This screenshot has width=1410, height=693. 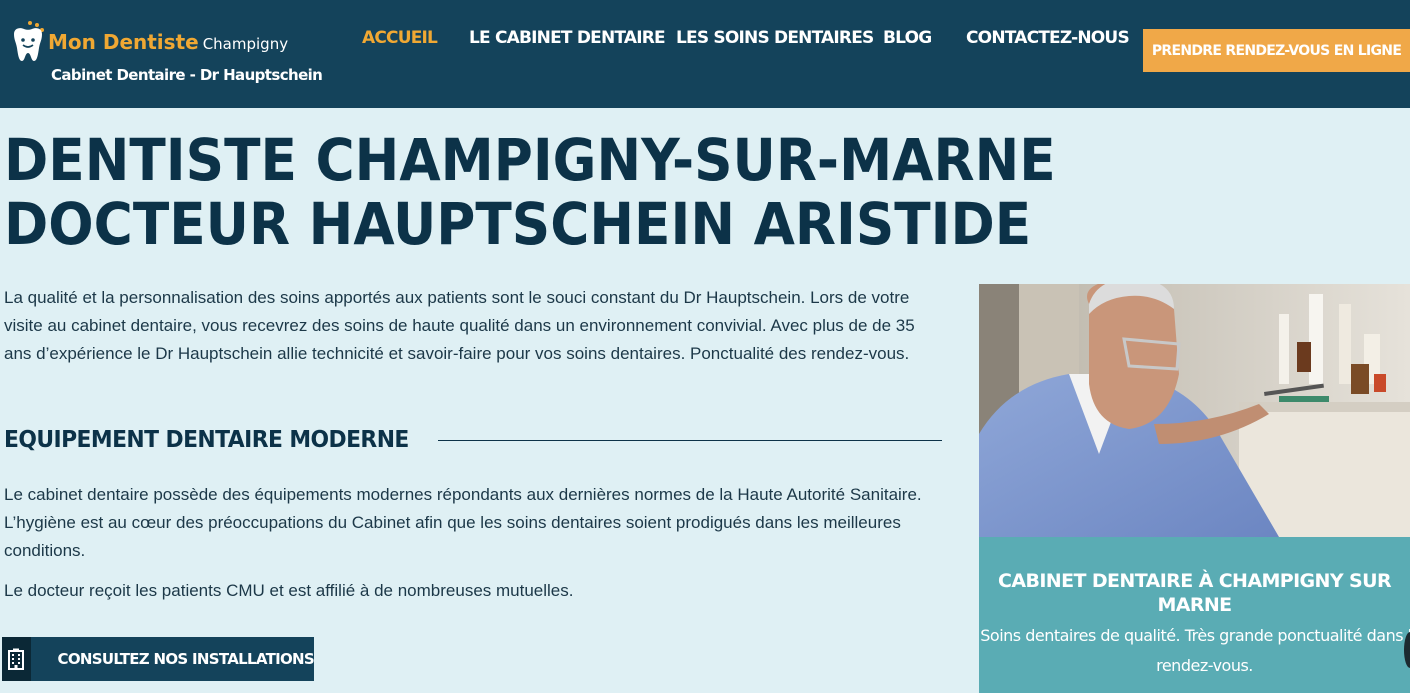 What do you see at coordinates (567, 38) in the screenshot?
I see `nav-item-cabinet: LE CABINET DENTAIRE` at bounding box center [567, 38].